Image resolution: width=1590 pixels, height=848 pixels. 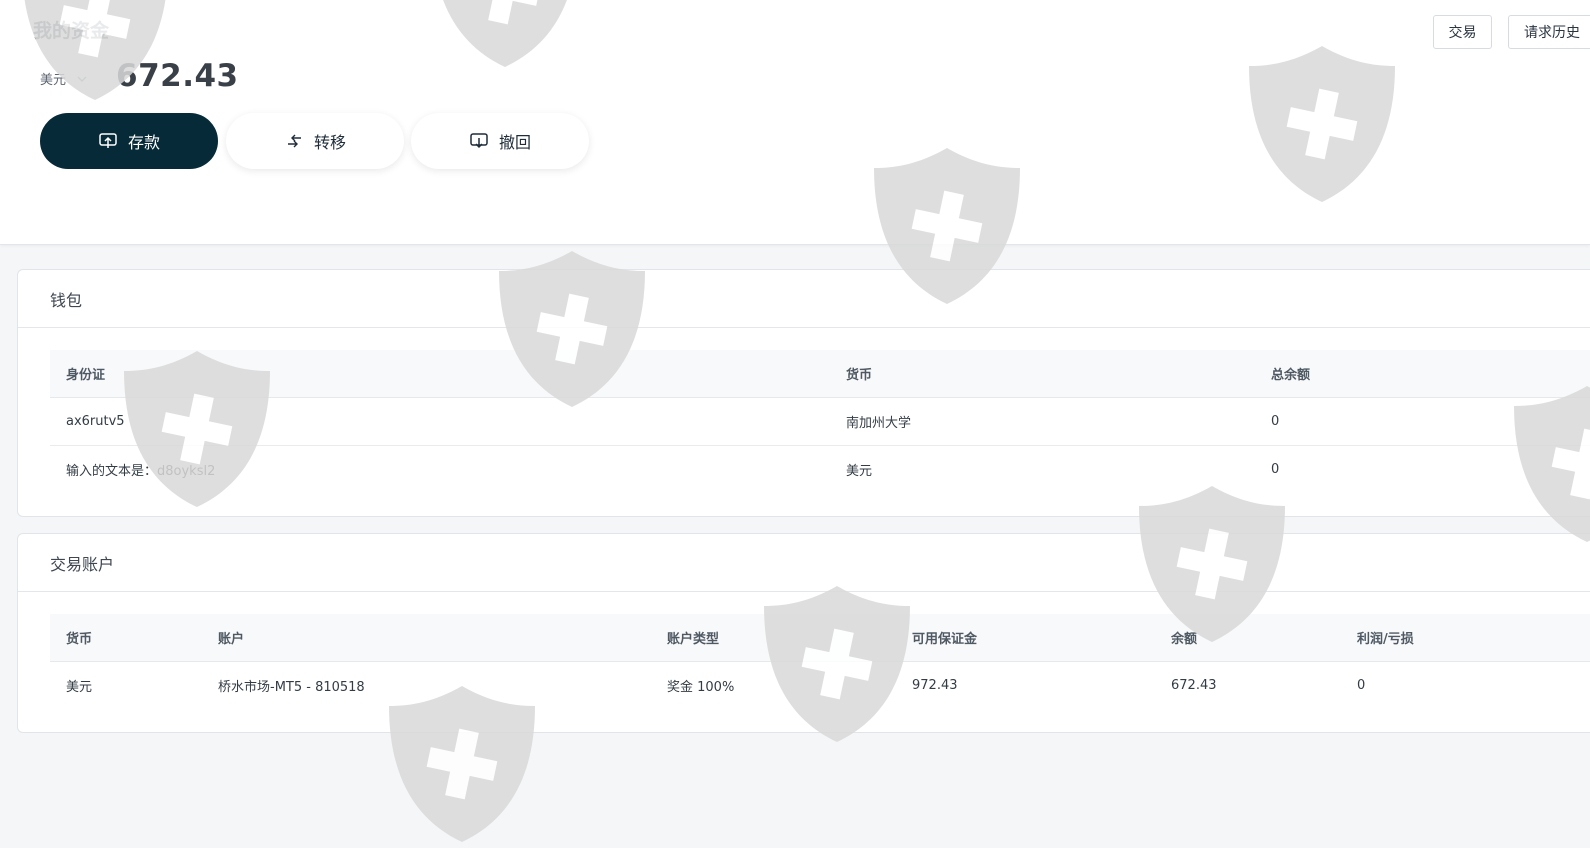 I want to click on trading-accounts-title: 交易账户, so click(x=804, y=563).